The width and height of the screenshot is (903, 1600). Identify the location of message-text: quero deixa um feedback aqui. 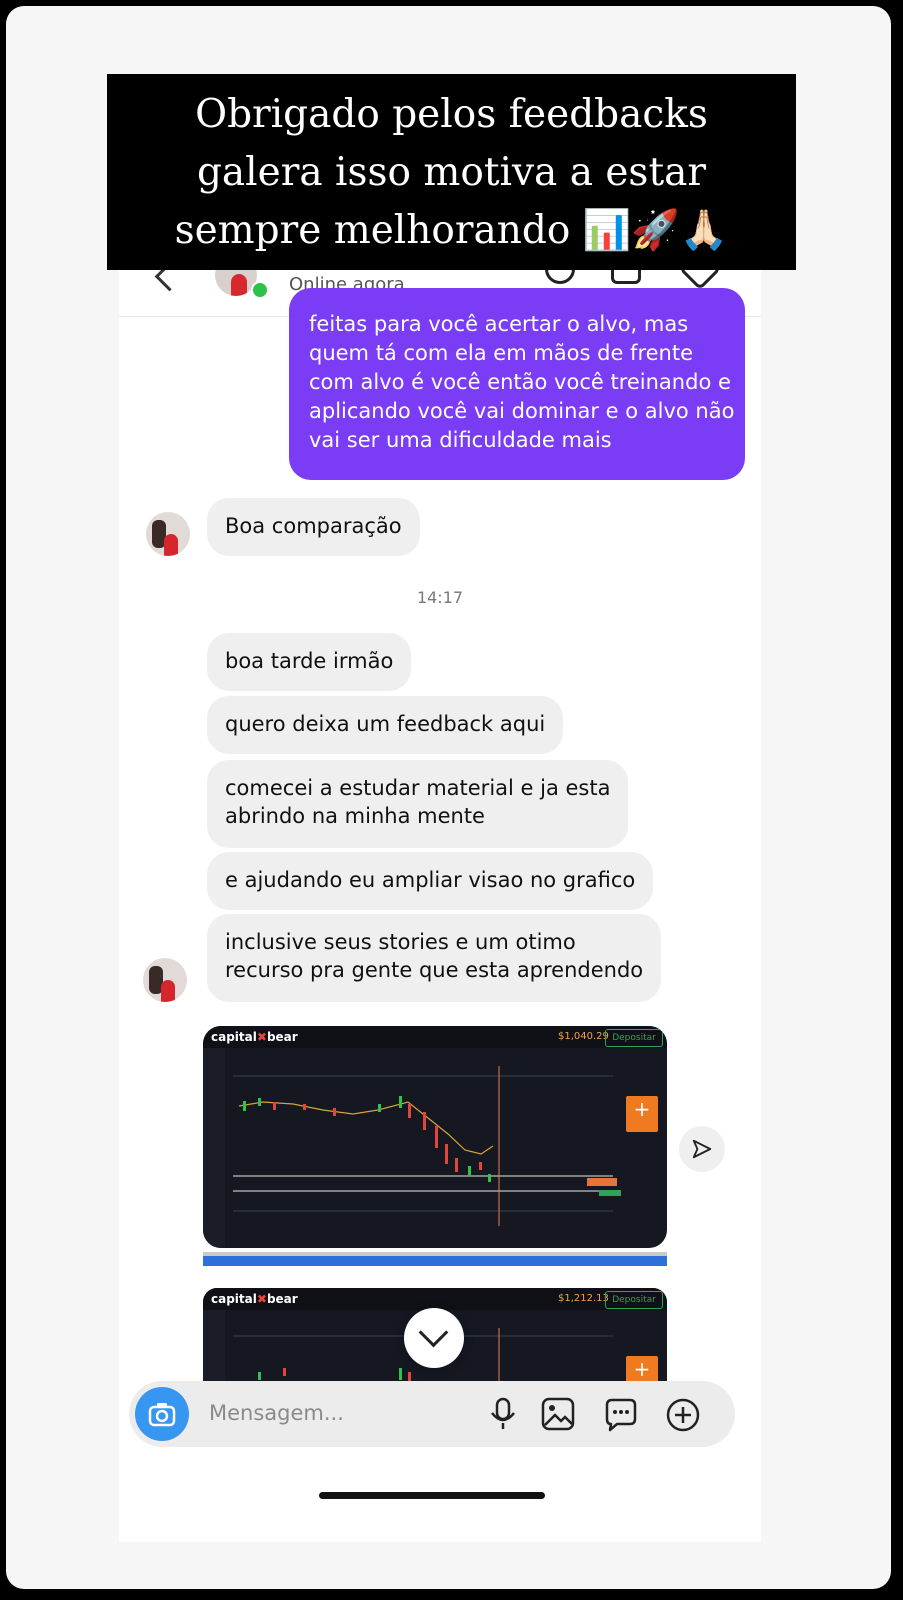
(385, 724).